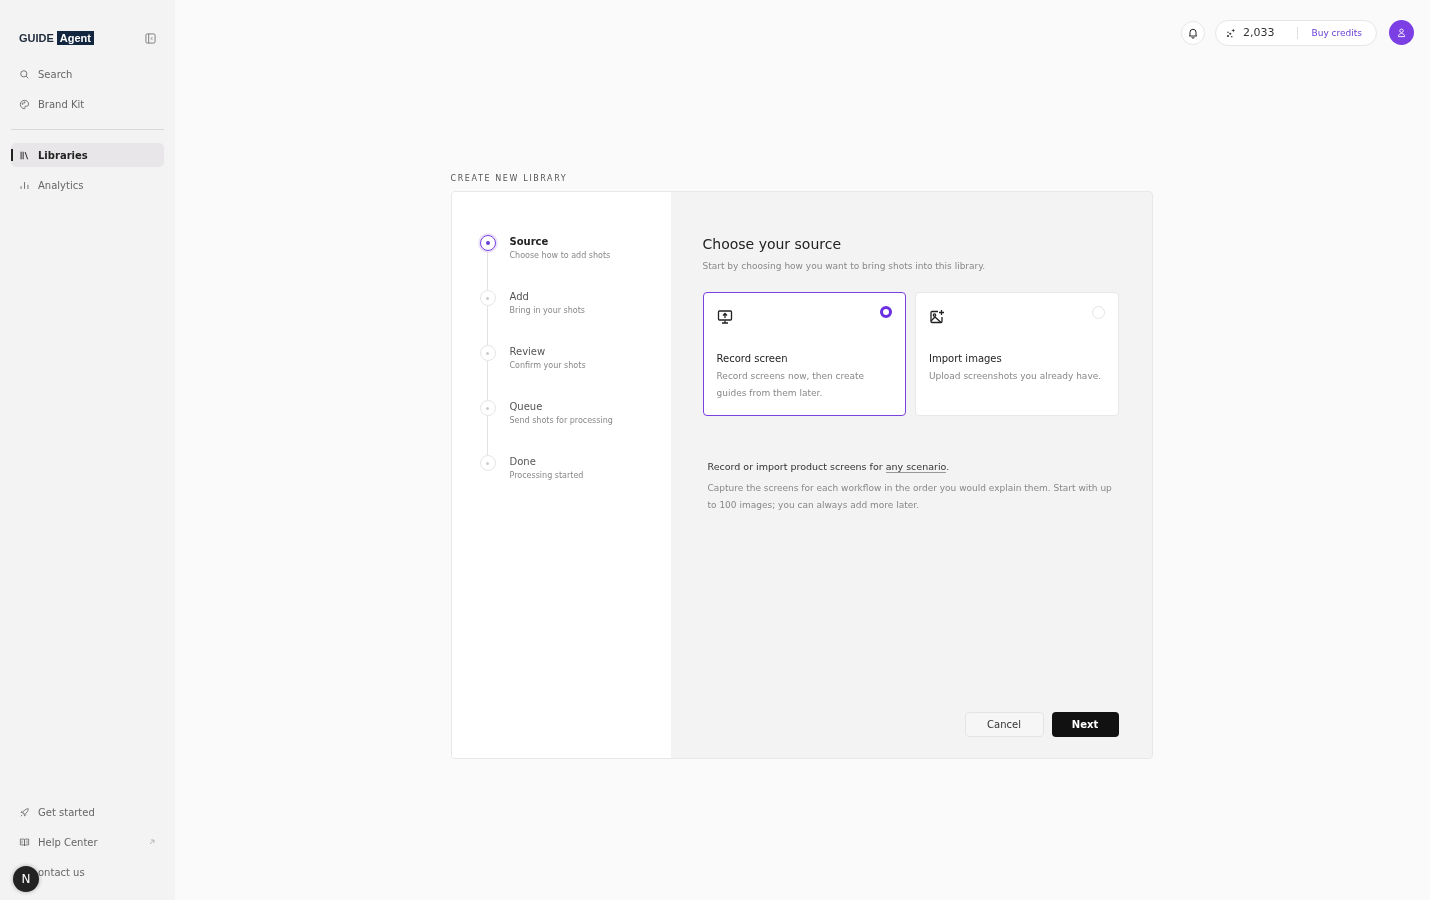 The height and width of the screenshot is (900, 1430). What do you see at coordinates (87, 842) in the screenshot?
I see `sidebar-item: Help Center` at bounding box center [87, 842].